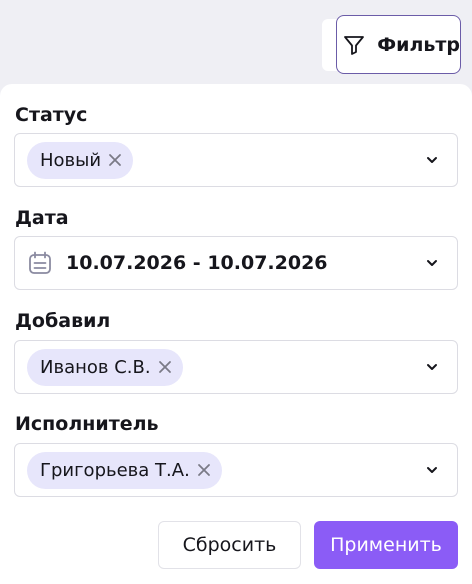  Describe the element at coordinates (236, 42) in the screenshot. I see `top-bar: Фильтр` at that location.